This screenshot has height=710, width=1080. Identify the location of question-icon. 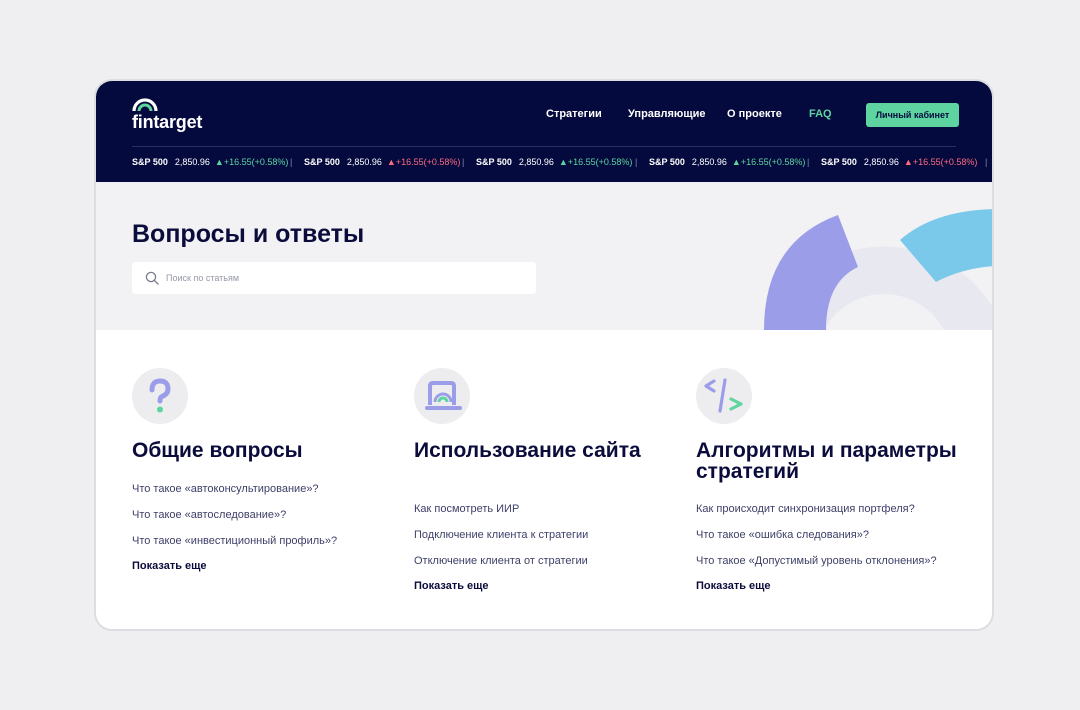
(160, 395).